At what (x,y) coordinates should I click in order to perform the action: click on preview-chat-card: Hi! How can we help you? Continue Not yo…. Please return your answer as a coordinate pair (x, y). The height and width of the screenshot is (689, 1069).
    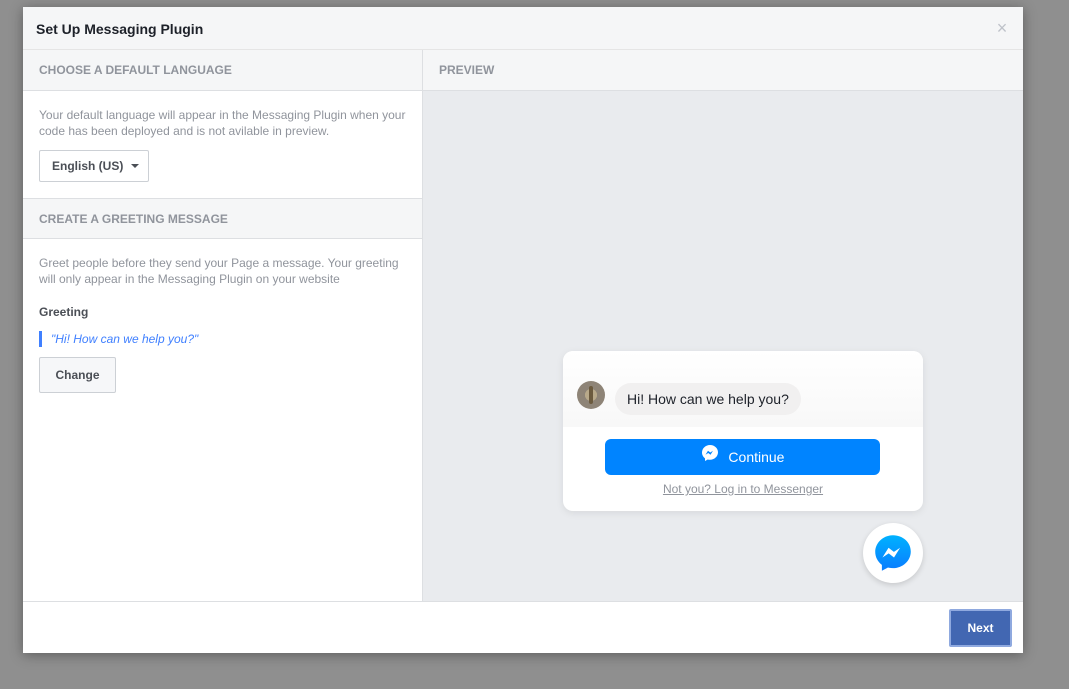
    Looking at the image, I should click on (743, 431).